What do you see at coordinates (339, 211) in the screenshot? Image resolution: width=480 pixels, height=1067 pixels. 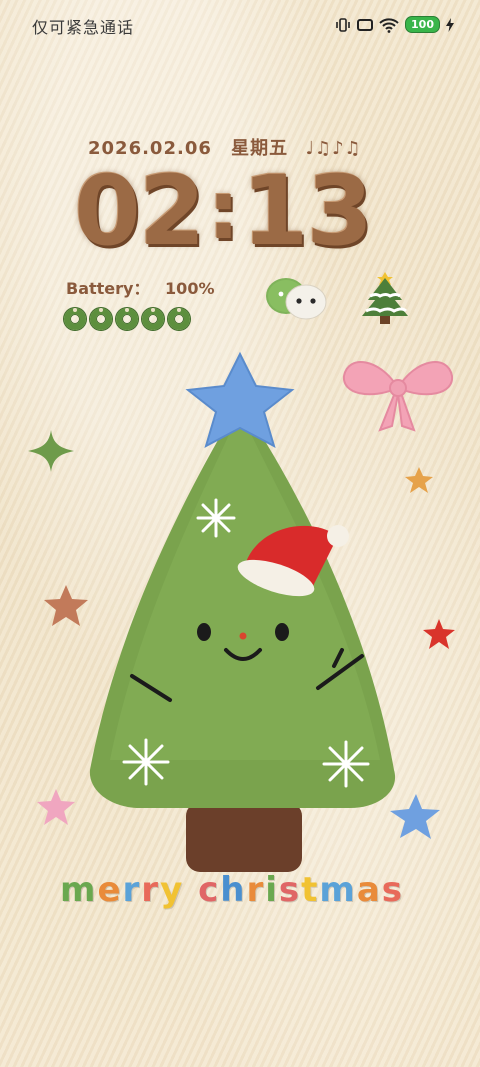 I see `clock-minute-ones: 3` at bounding box center [339, 211].